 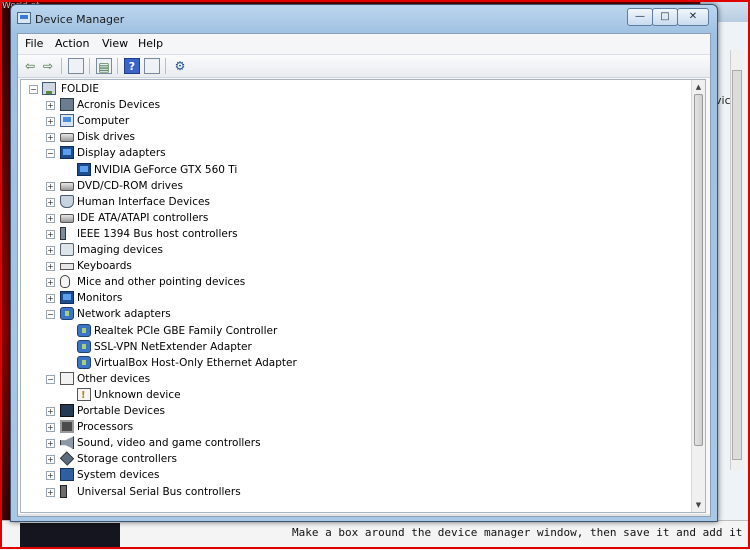 I want to click on cpu-icon, so click(x=67, y=427).